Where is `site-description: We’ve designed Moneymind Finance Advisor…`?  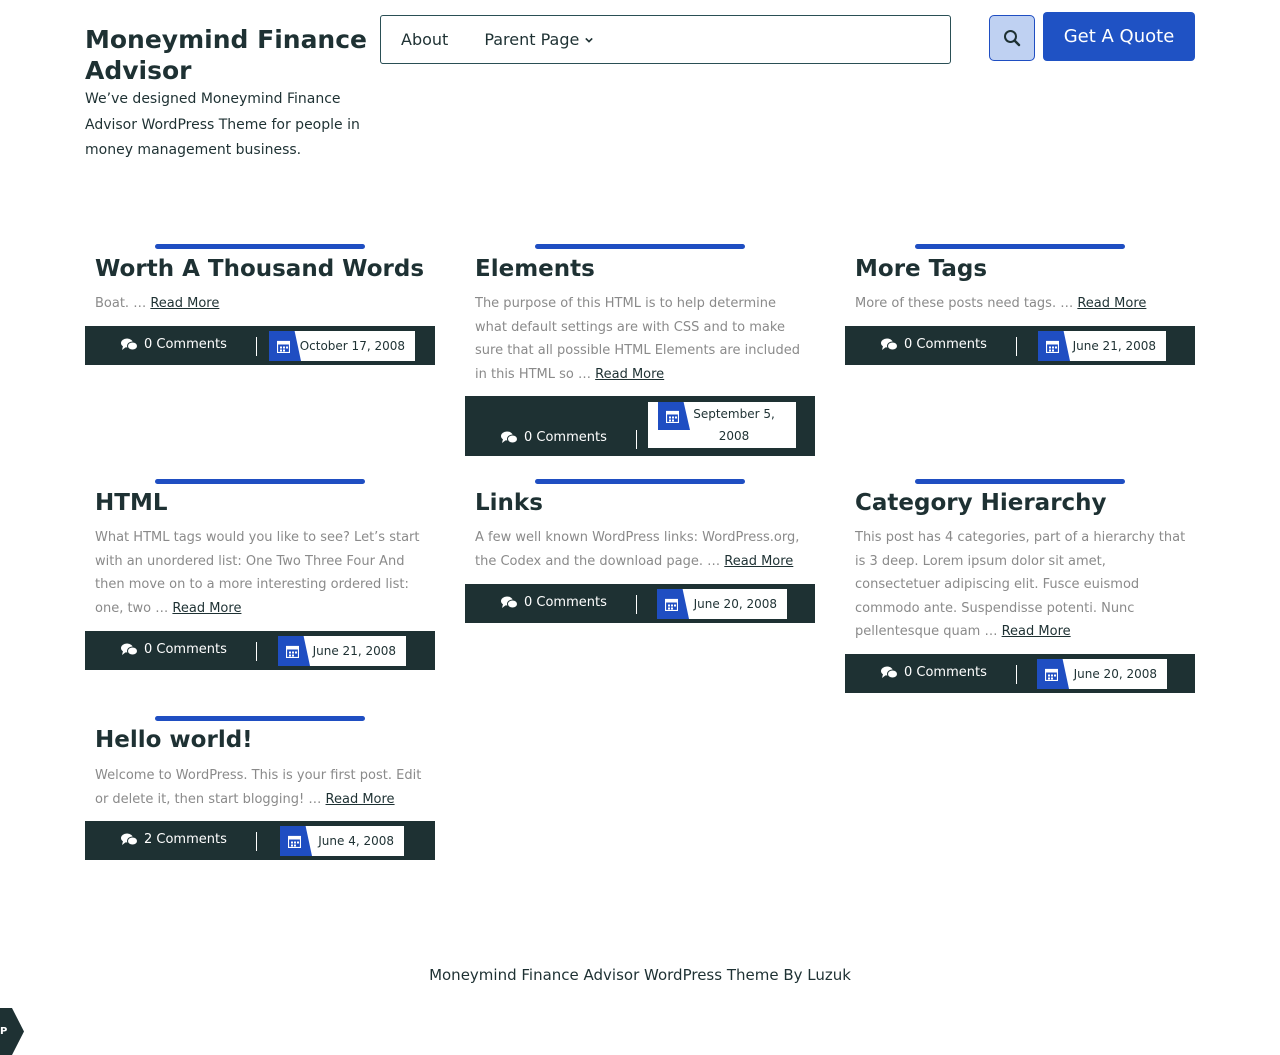 site-description: We’ve designed Moneymind Finance Advisor… is located at coordinates (222, 124).